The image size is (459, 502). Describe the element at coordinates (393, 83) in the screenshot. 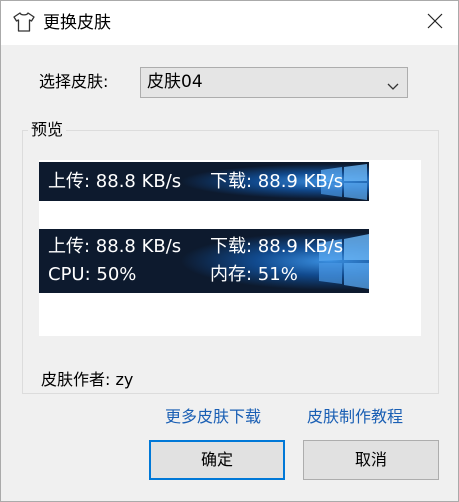

I see `chevron-down-icon` at that location.